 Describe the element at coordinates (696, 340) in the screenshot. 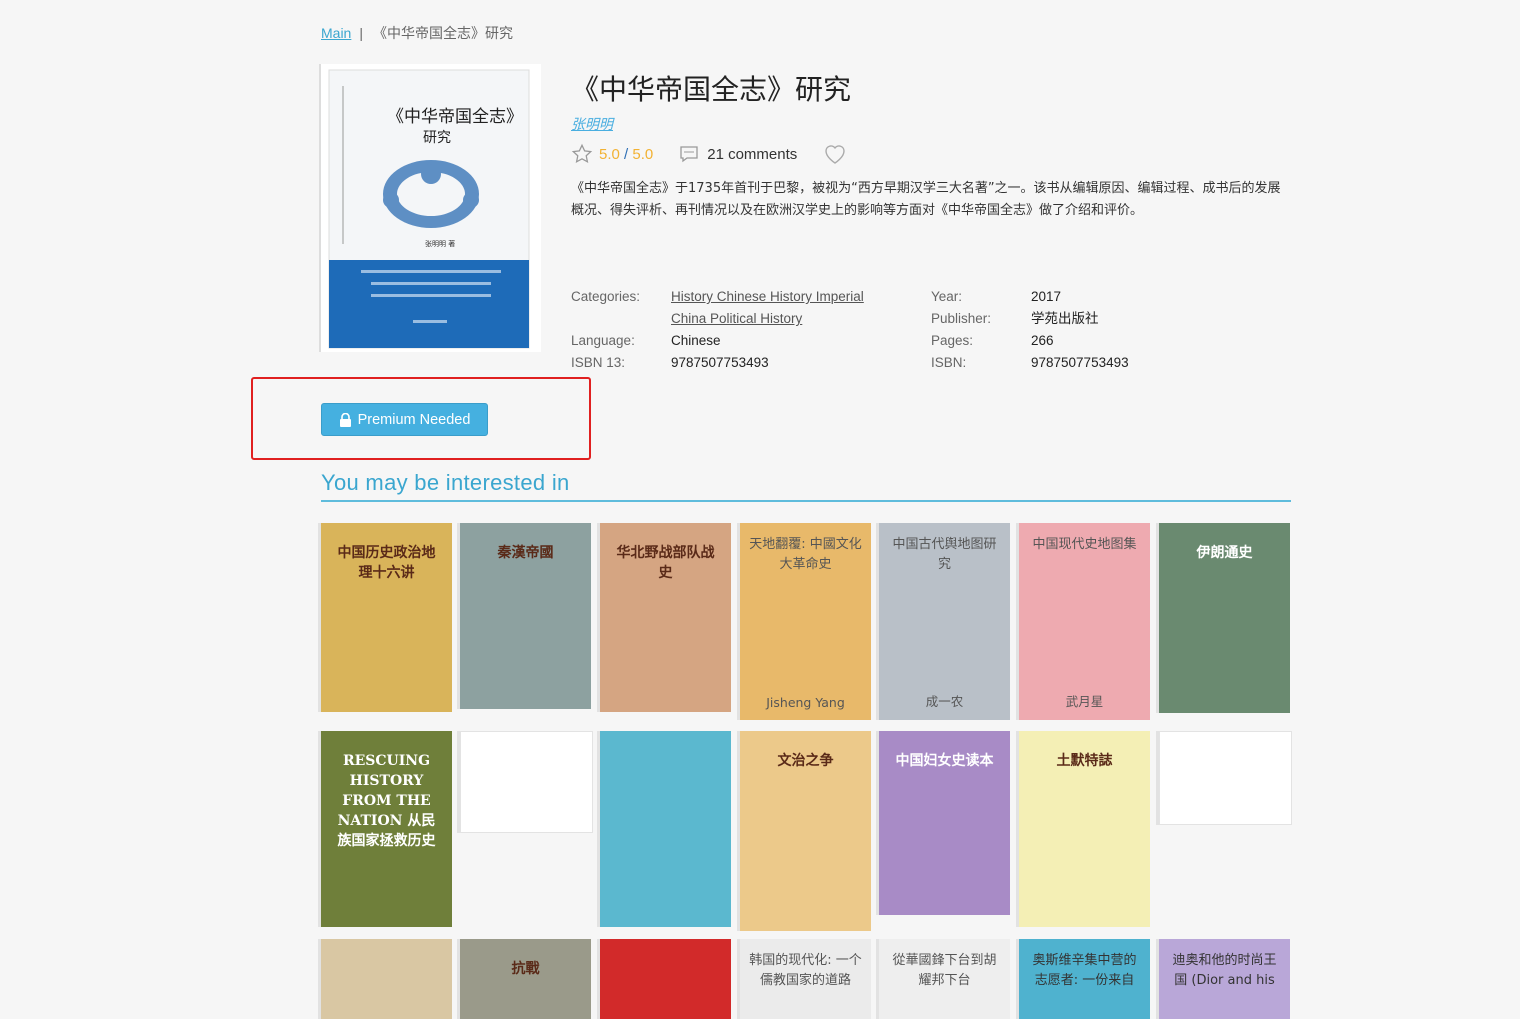

I see `language-value: Chinese` at that location.